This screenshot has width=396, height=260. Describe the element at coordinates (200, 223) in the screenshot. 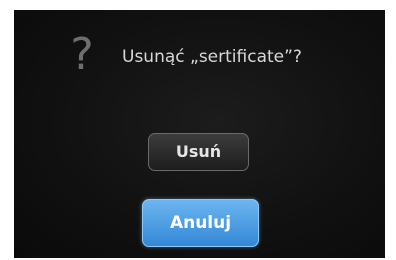

I see `cancel-button: Anuluj` at that location.